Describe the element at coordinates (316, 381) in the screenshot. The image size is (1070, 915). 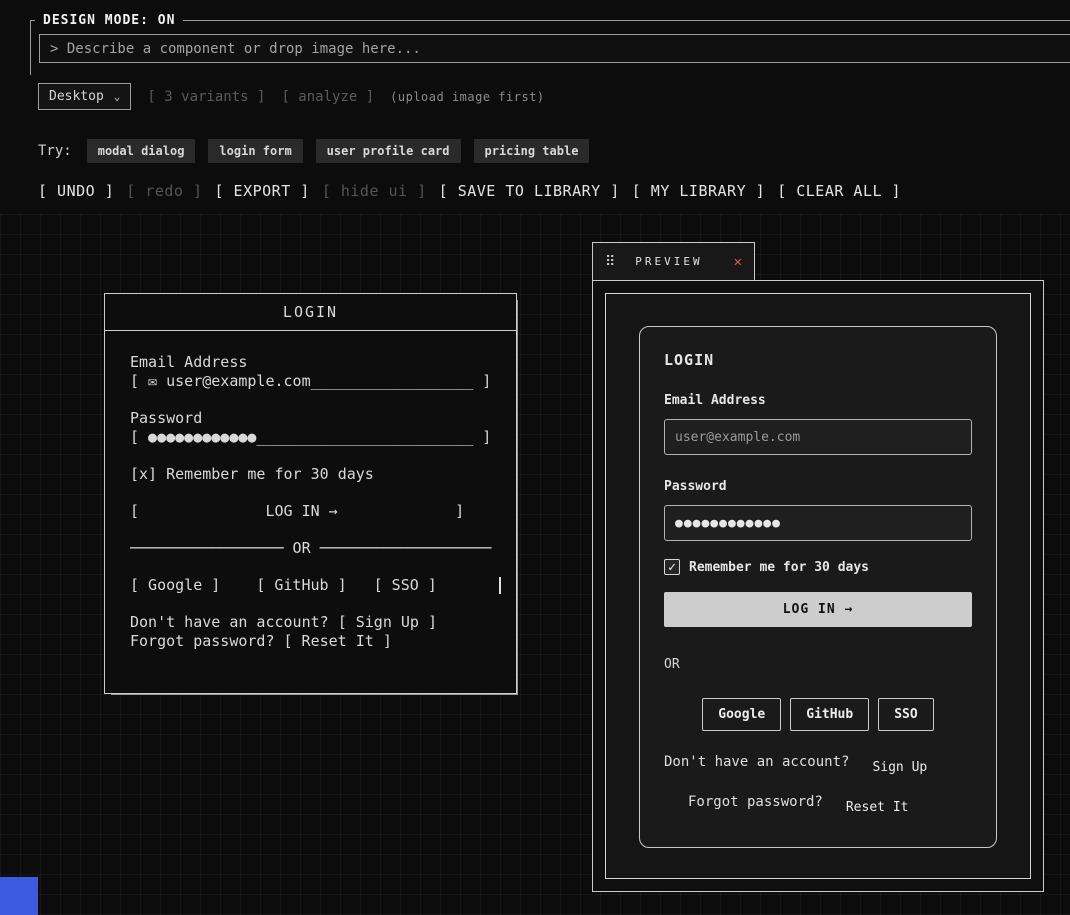
I see `ascii-email-field: [ ✉ user@example.com__________________ ]` at that location.